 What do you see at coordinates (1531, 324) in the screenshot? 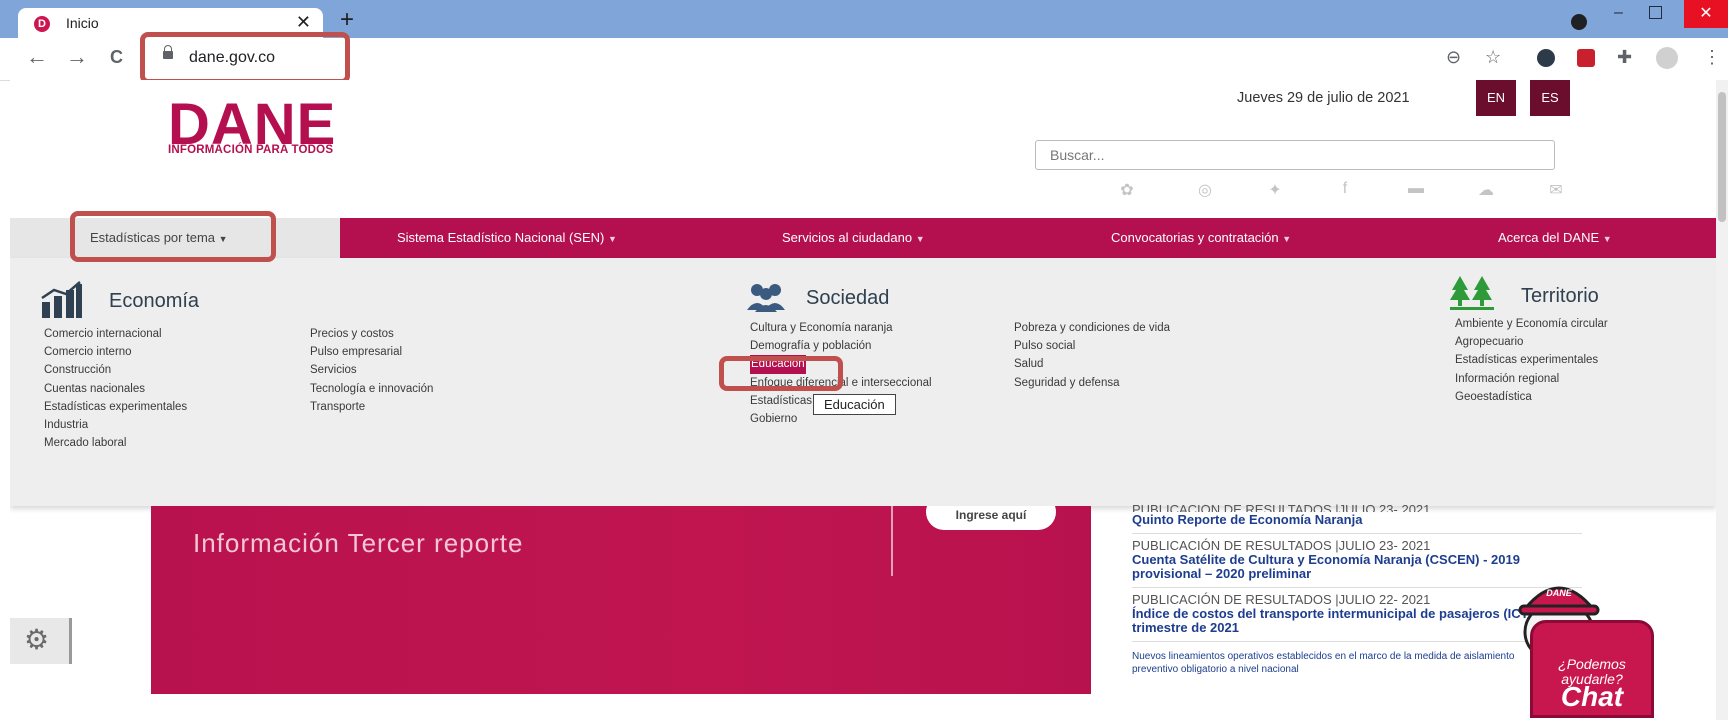
I see `subtopic-link: Ambiente y Economía circular` at bounding box center [1531, 324].